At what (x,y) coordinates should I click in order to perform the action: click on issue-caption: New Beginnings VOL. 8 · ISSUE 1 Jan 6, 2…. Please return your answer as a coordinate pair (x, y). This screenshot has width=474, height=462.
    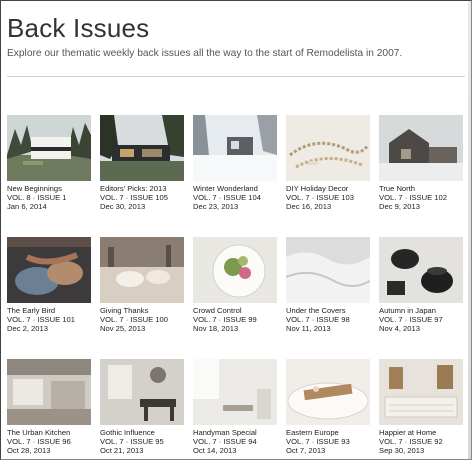
    Looking at the image, I should click on (49, 197).